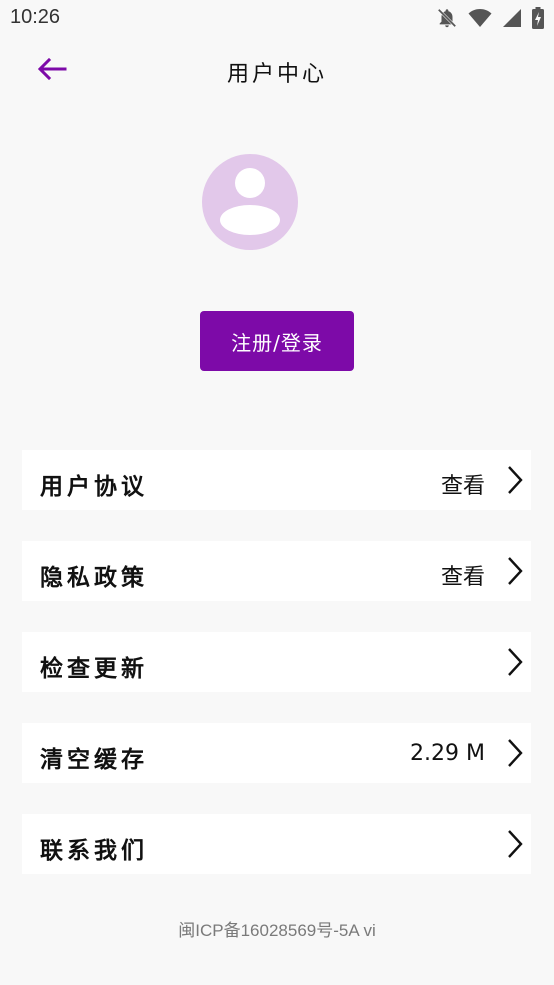 Image resolution: width=554 pixels, height=985 pixels. What do you see at coordinates (277, 19) in the screenshot?
I see `status-bar: 10:26` at bounding box center [277, 19].